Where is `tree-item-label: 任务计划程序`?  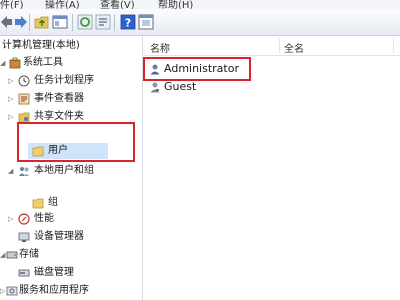
tree-item-label: 任务计划程序 is located at coordinates (64, 80).